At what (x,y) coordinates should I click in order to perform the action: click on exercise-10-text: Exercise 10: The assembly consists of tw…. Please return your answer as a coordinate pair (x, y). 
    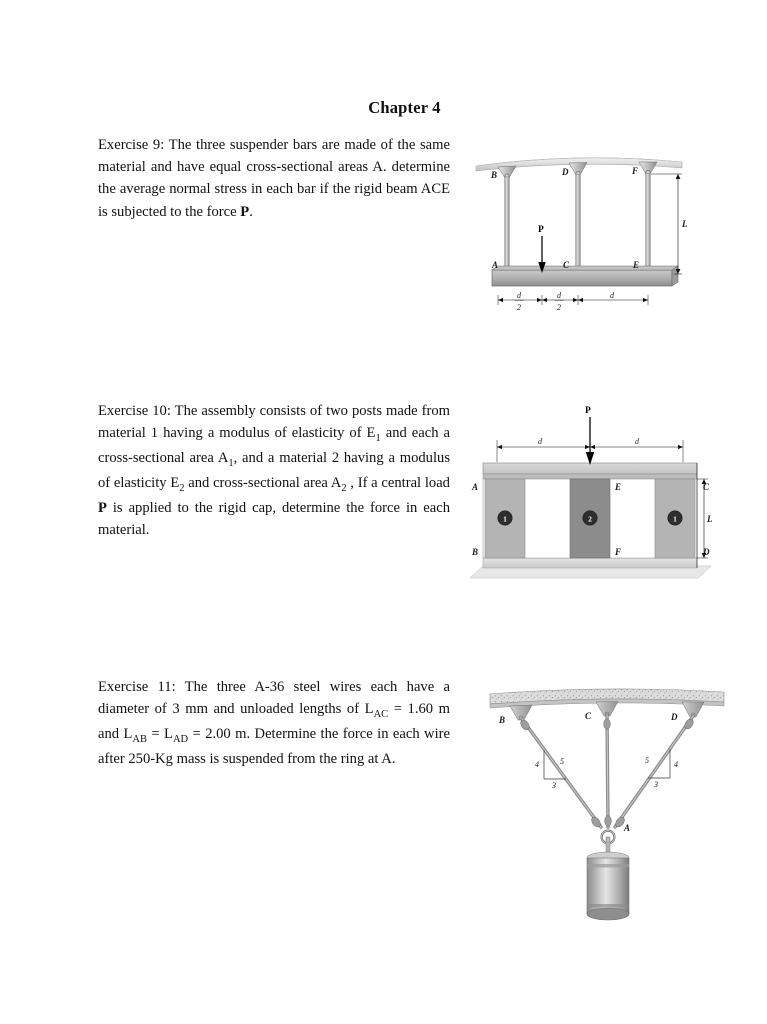
    Looking at the image, I should click on (274, 470).